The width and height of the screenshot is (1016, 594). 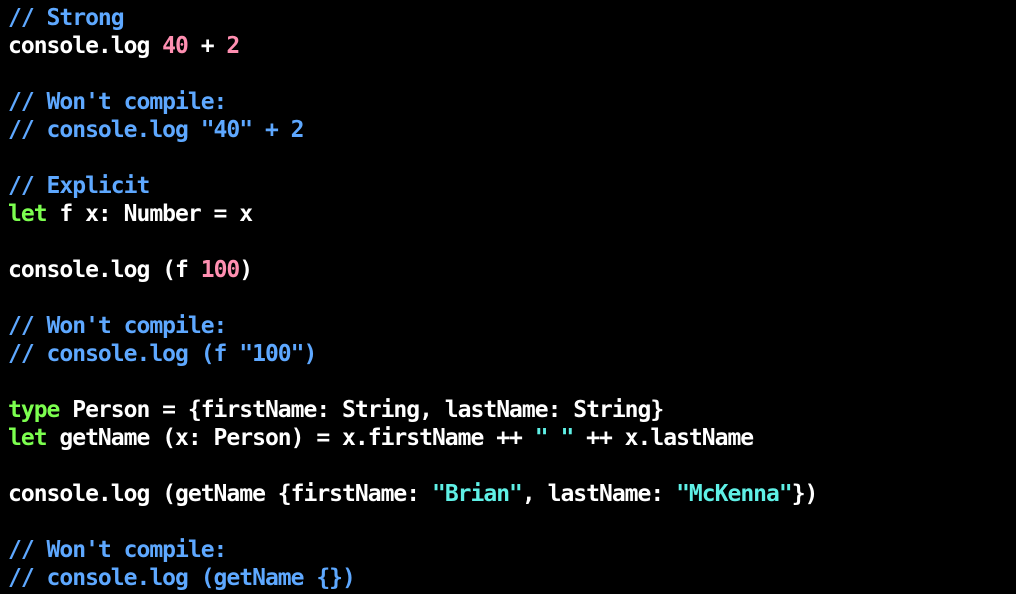 What do you see at coordinates (220, 270) in the screenshot?
I see `code-token-number: 100` at bounding box center [220, 270].